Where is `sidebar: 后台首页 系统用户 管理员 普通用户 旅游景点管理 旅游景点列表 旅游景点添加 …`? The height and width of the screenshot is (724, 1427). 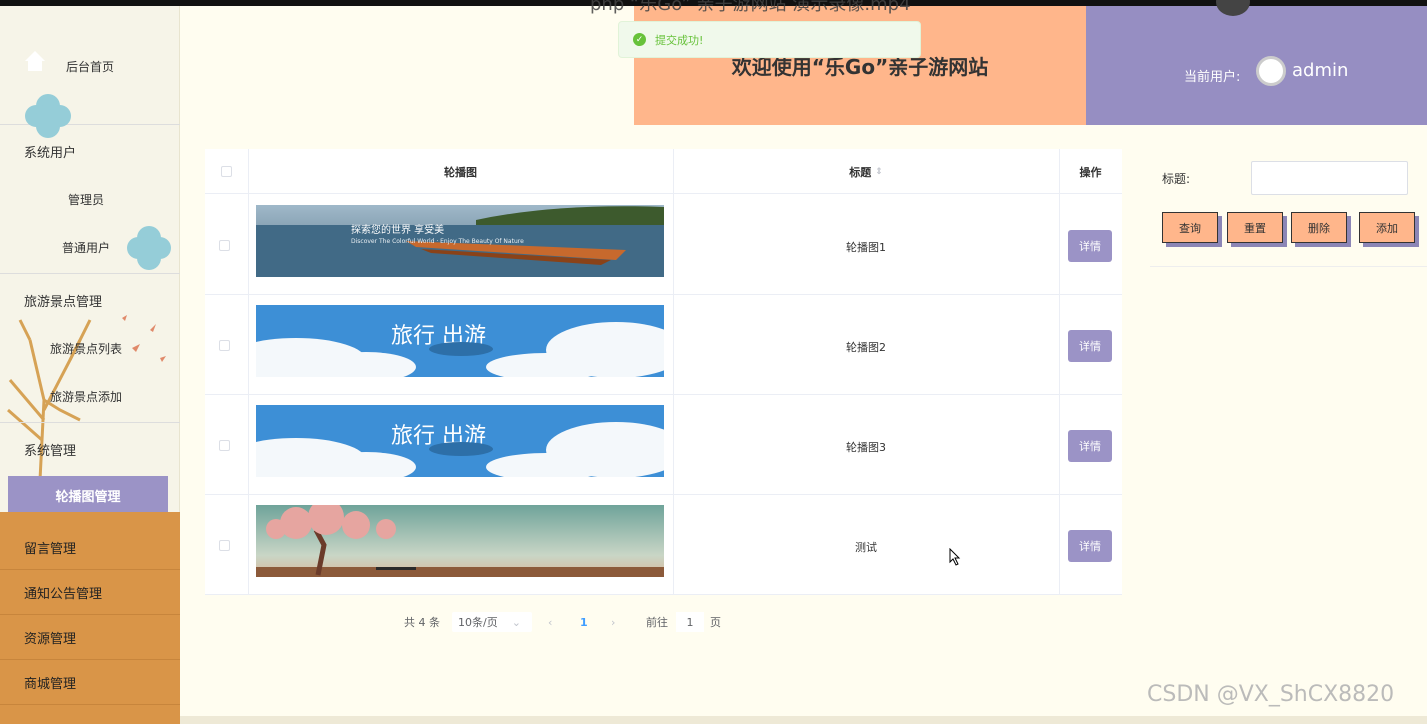 sidebar: 后台首页 系统用户 管理员 普通用户 旅游景点管理 旅游景点列表 旅游景点添加 … is located at coordinates (90, 362).